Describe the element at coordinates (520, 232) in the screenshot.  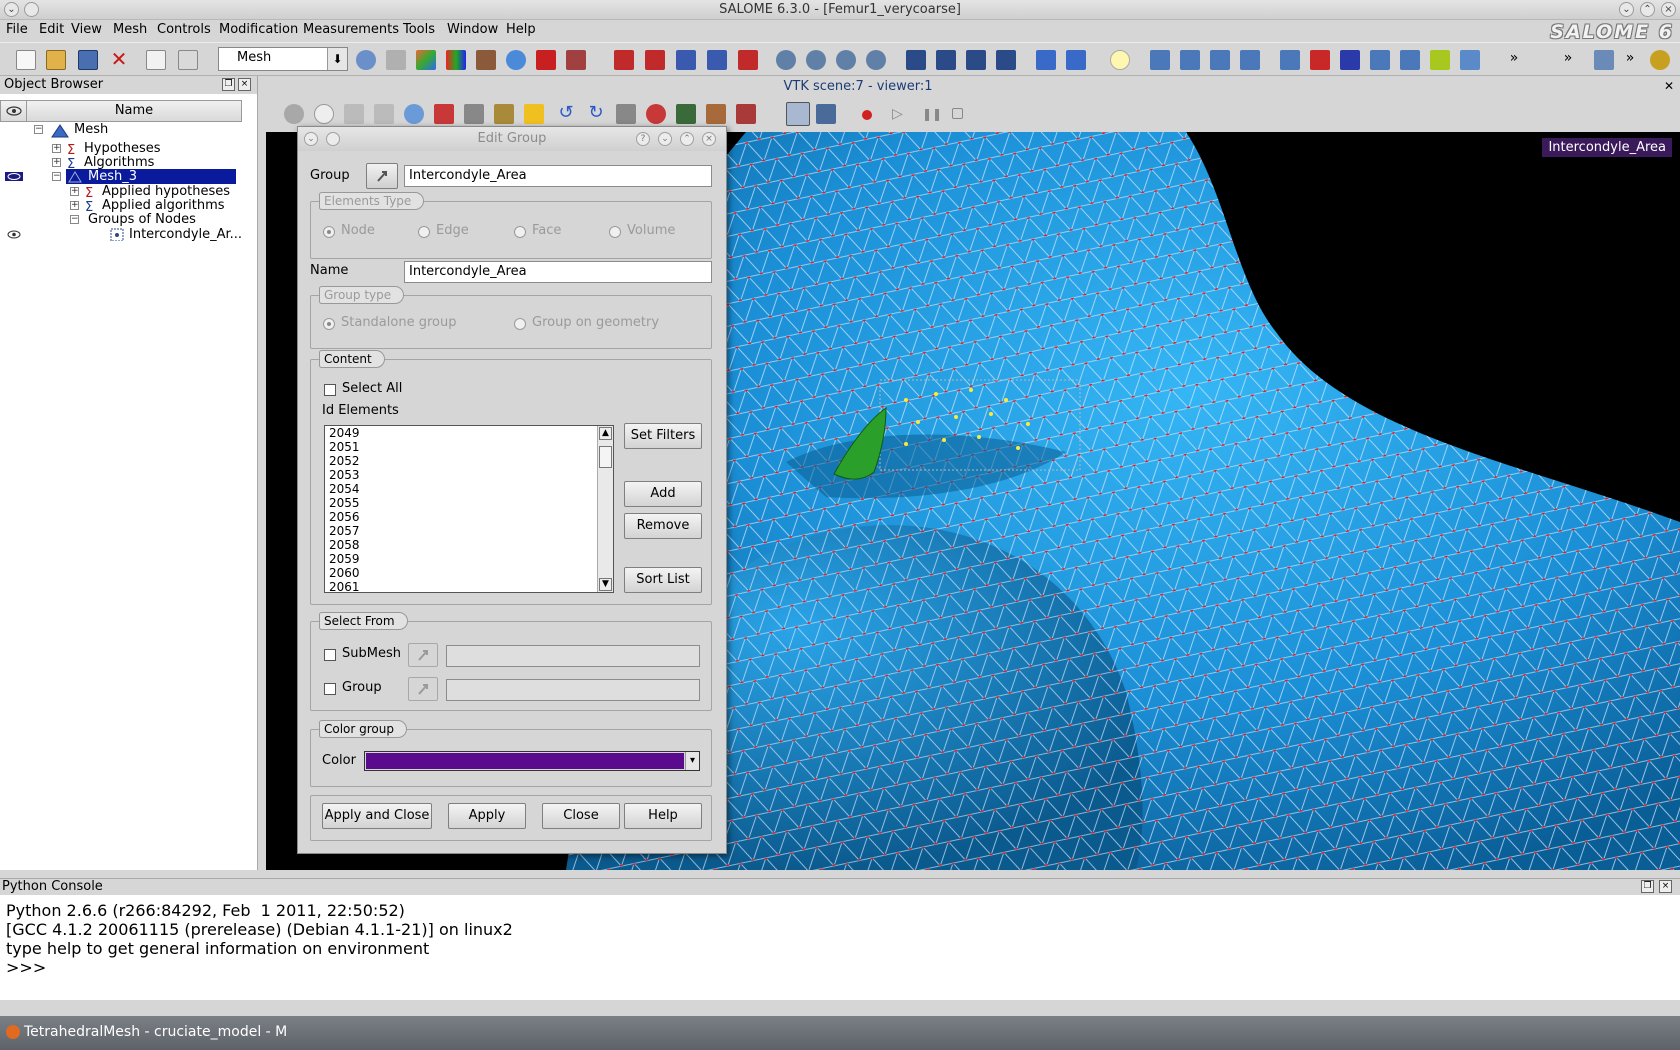
I see `face-radio` at that location.